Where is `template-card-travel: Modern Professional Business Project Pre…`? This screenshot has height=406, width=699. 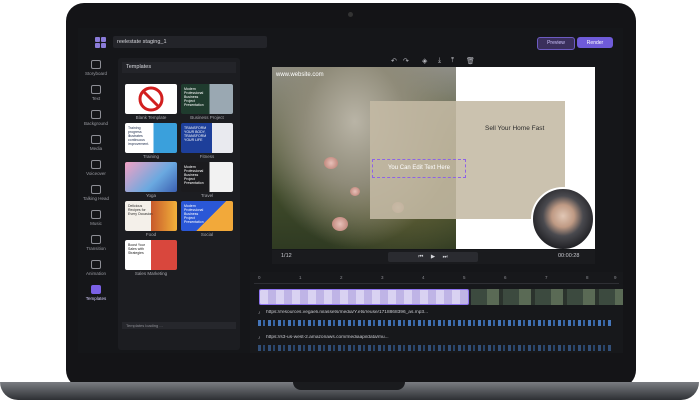
template-card-travel: Modern Professional Business Project Pre… is located at coordinates (207, 177).